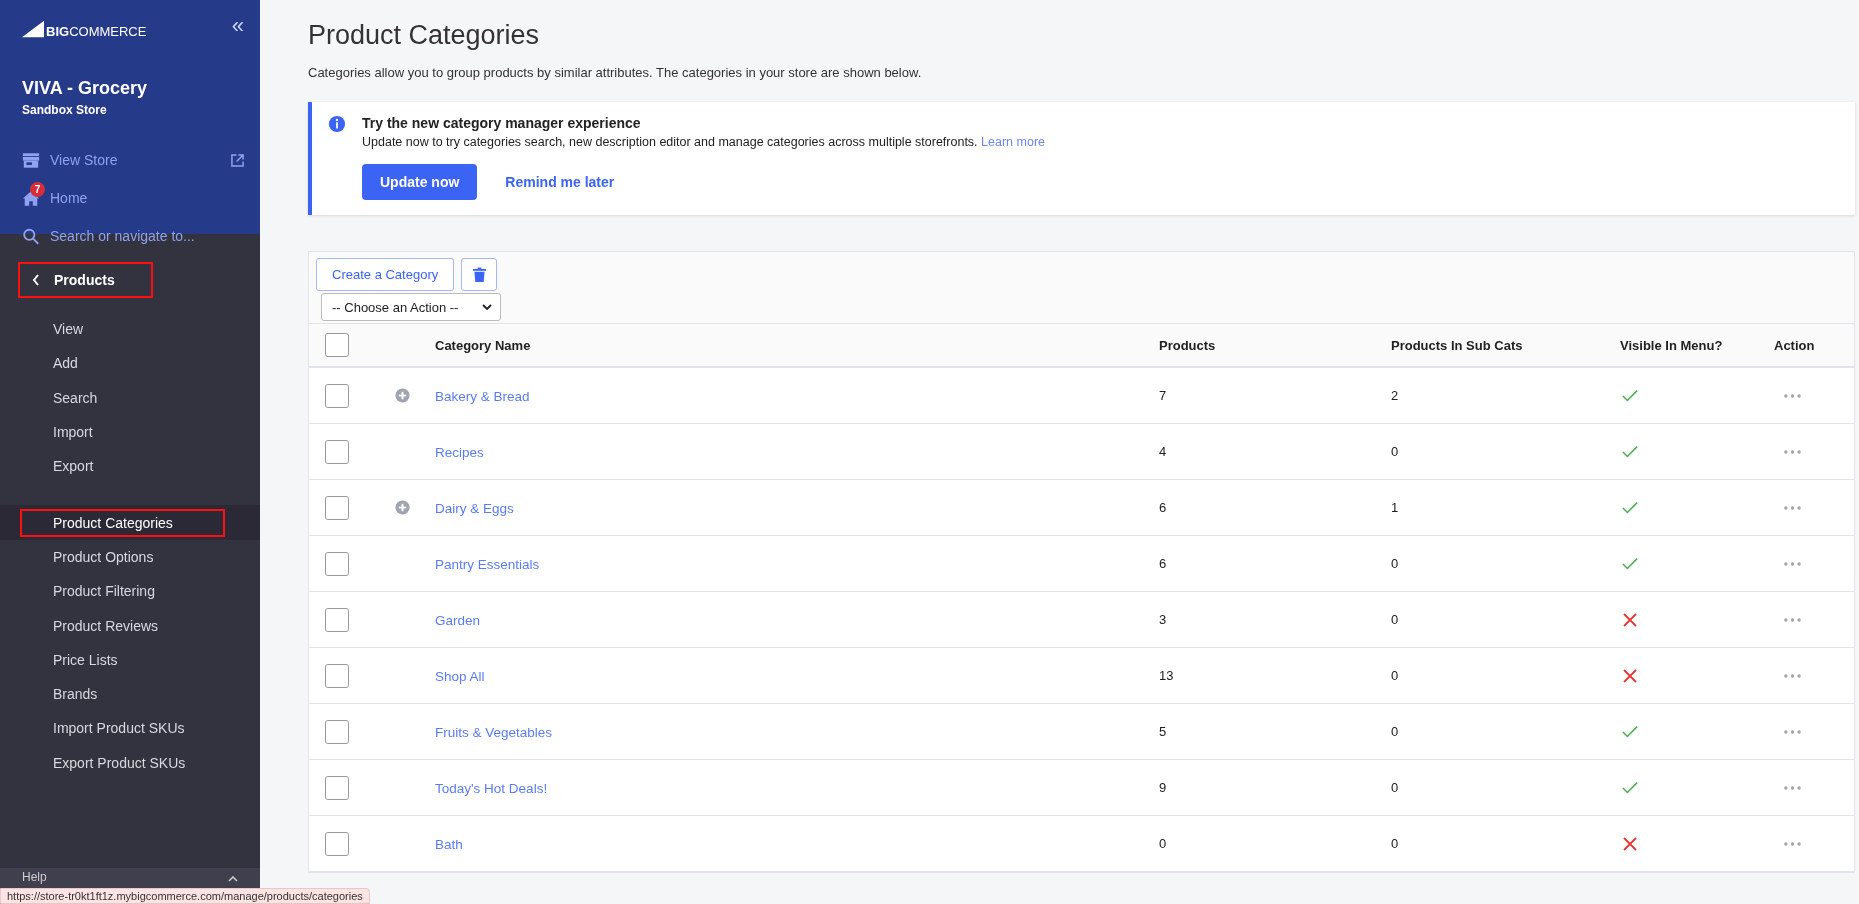 The width and height of the screenshot is (1859, 904). Describe the element at coordinates (424, 35) in the screenshot. I see `page-title: Product Categories` at that location.